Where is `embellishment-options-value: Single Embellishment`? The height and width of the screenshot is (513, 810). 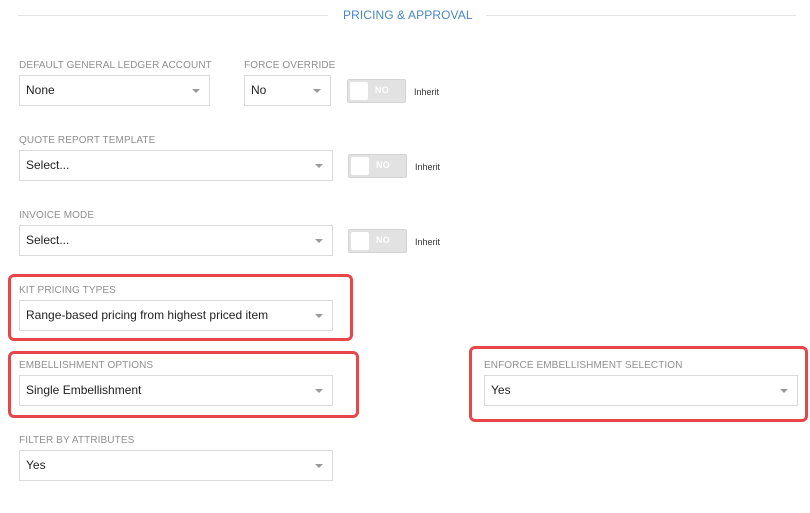
embellishment-options-value: Single Embellishment is located at coordinates (84, 390).